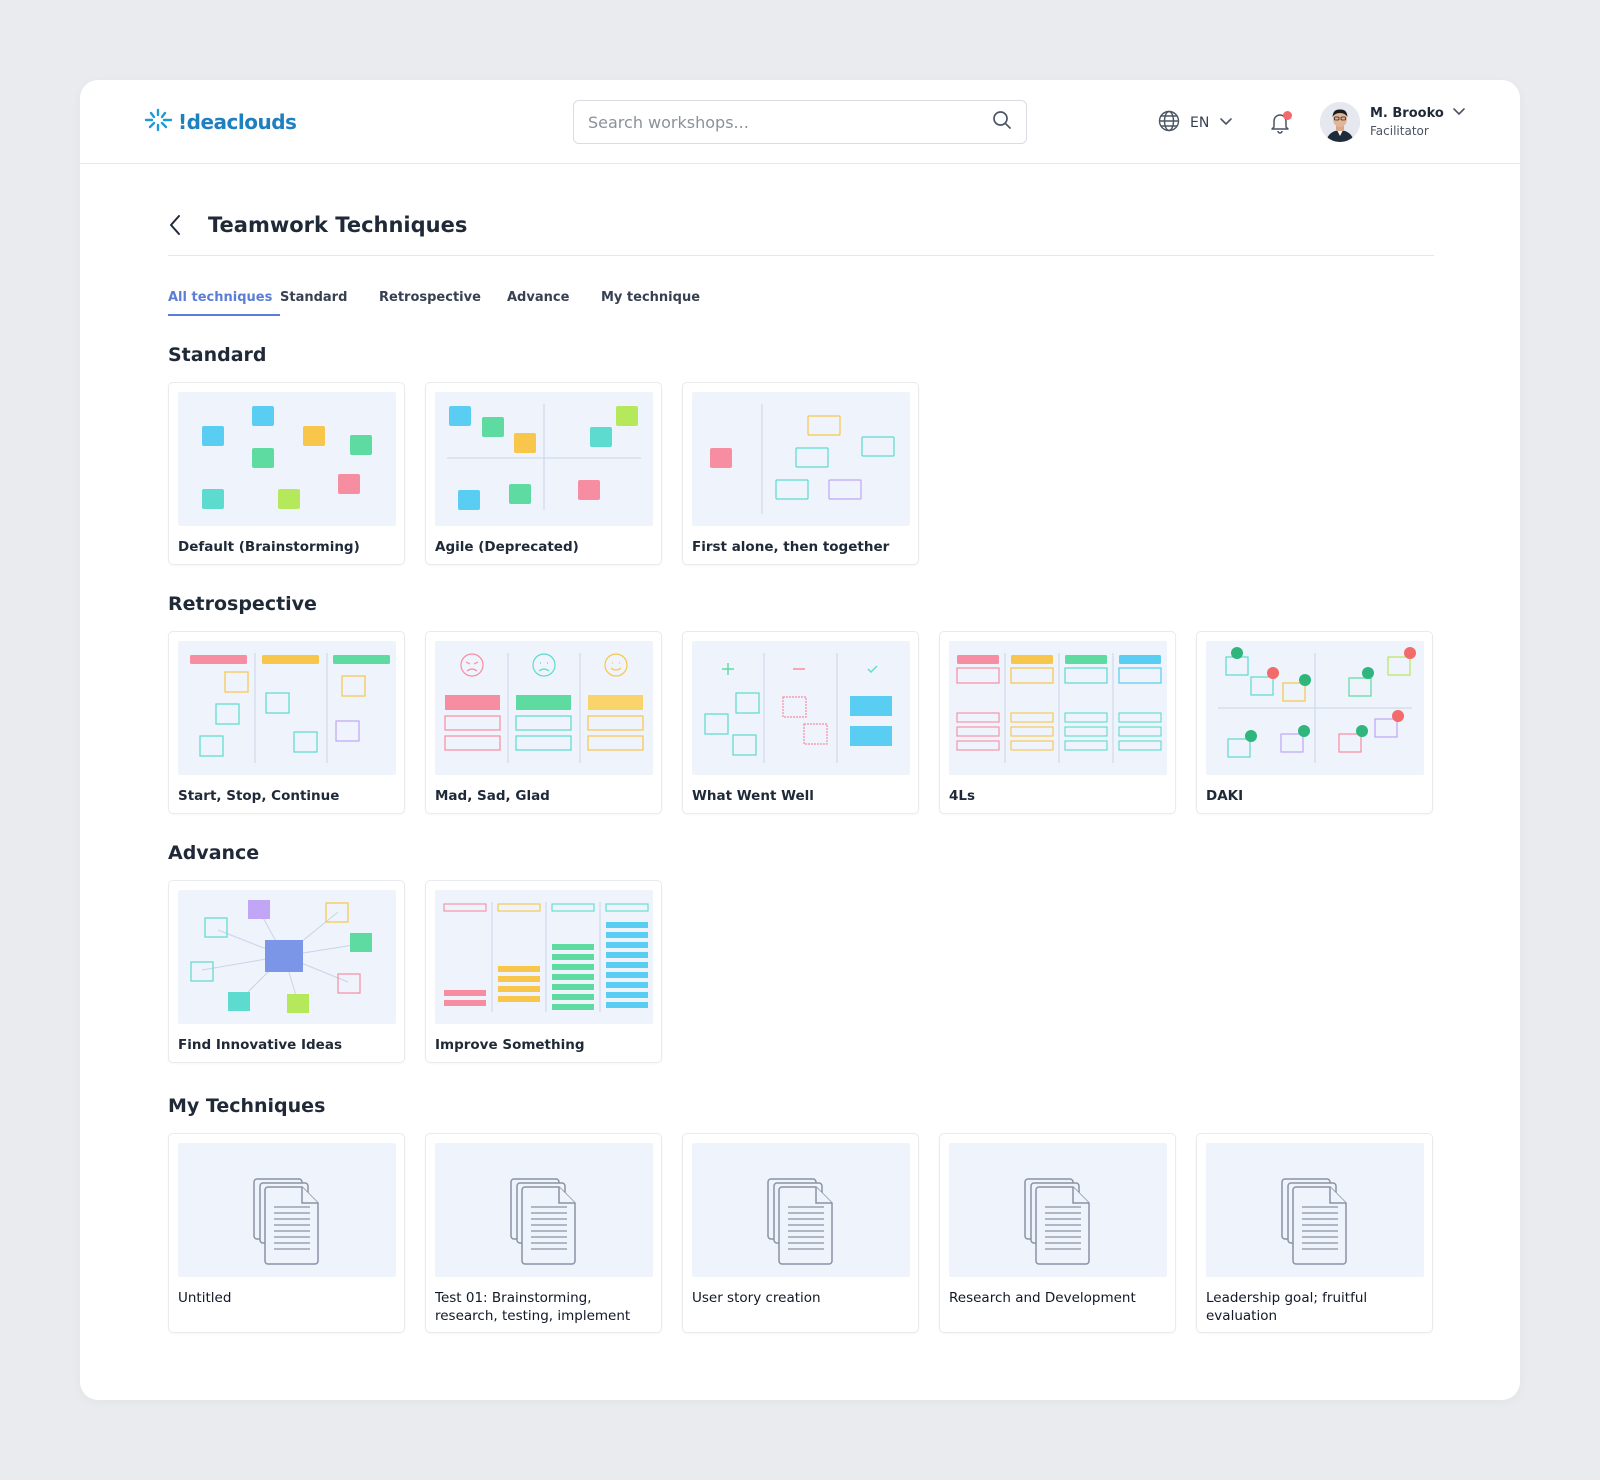 The image size is (1600, 1480). I want to click on technique-card: First alone, then together, so click(800, 473).